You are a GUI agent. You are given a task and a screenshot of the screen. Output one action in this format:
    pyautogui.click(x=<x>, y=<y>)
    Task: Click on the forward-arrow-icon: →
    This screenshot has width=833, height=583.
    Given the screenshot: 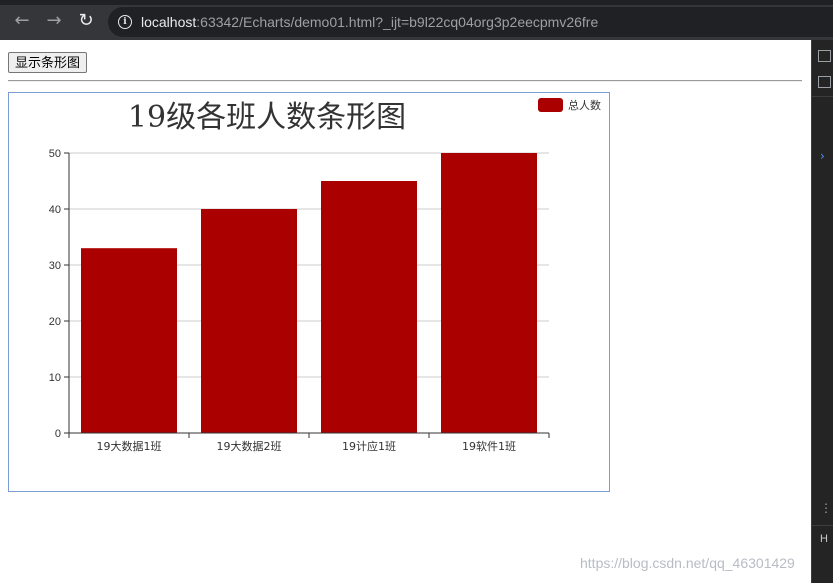 What is the action you would take?
    pyautogui.click(x=54, y=21)
    